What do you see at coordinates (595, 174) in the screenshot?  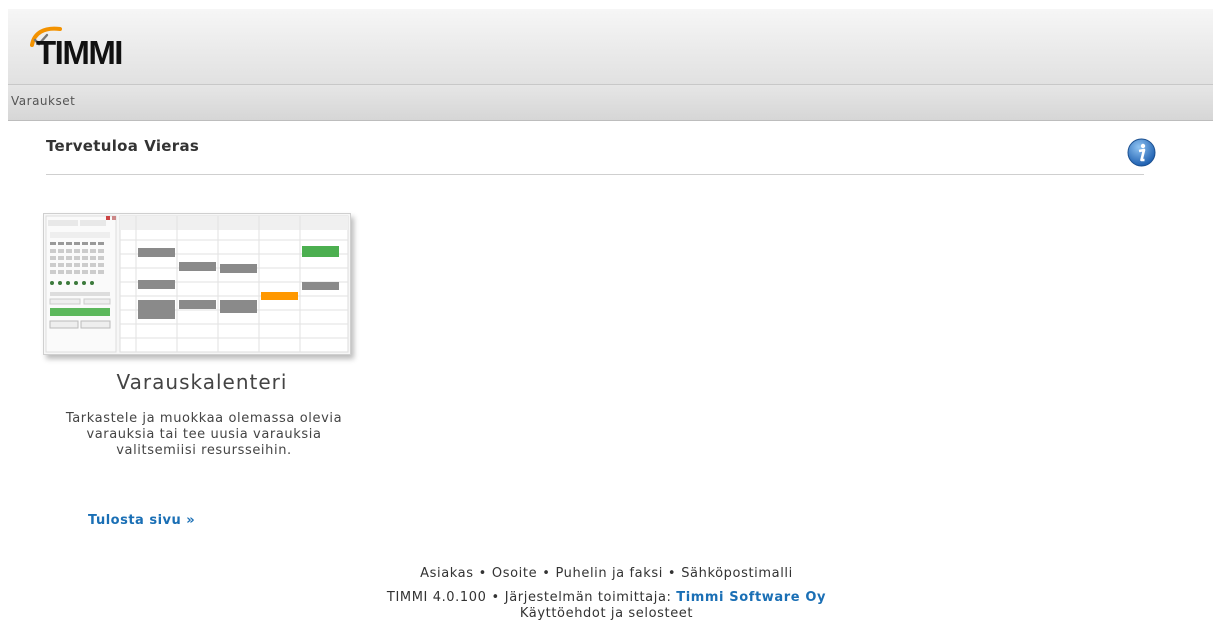 I see `header-divider` at bounding box center [595, 174].